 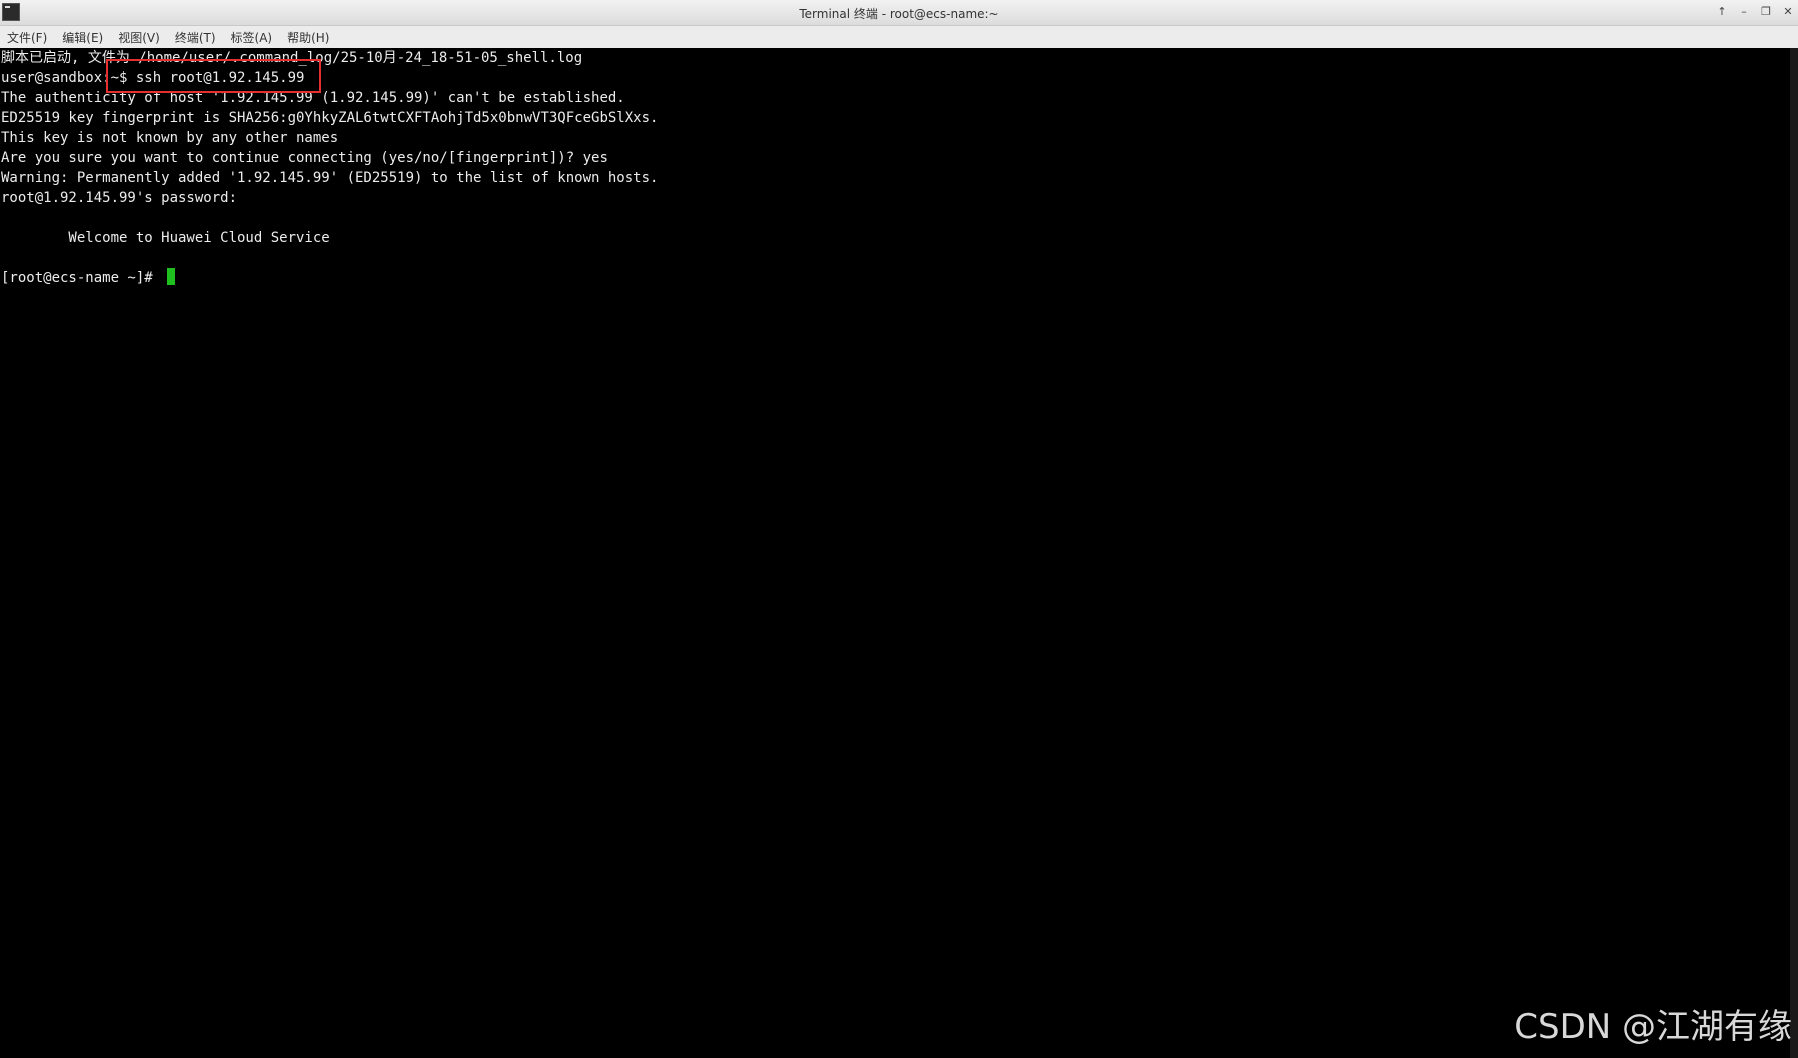 I want to click on menu-edit: 编辑(E), so click(x=82, y=37).